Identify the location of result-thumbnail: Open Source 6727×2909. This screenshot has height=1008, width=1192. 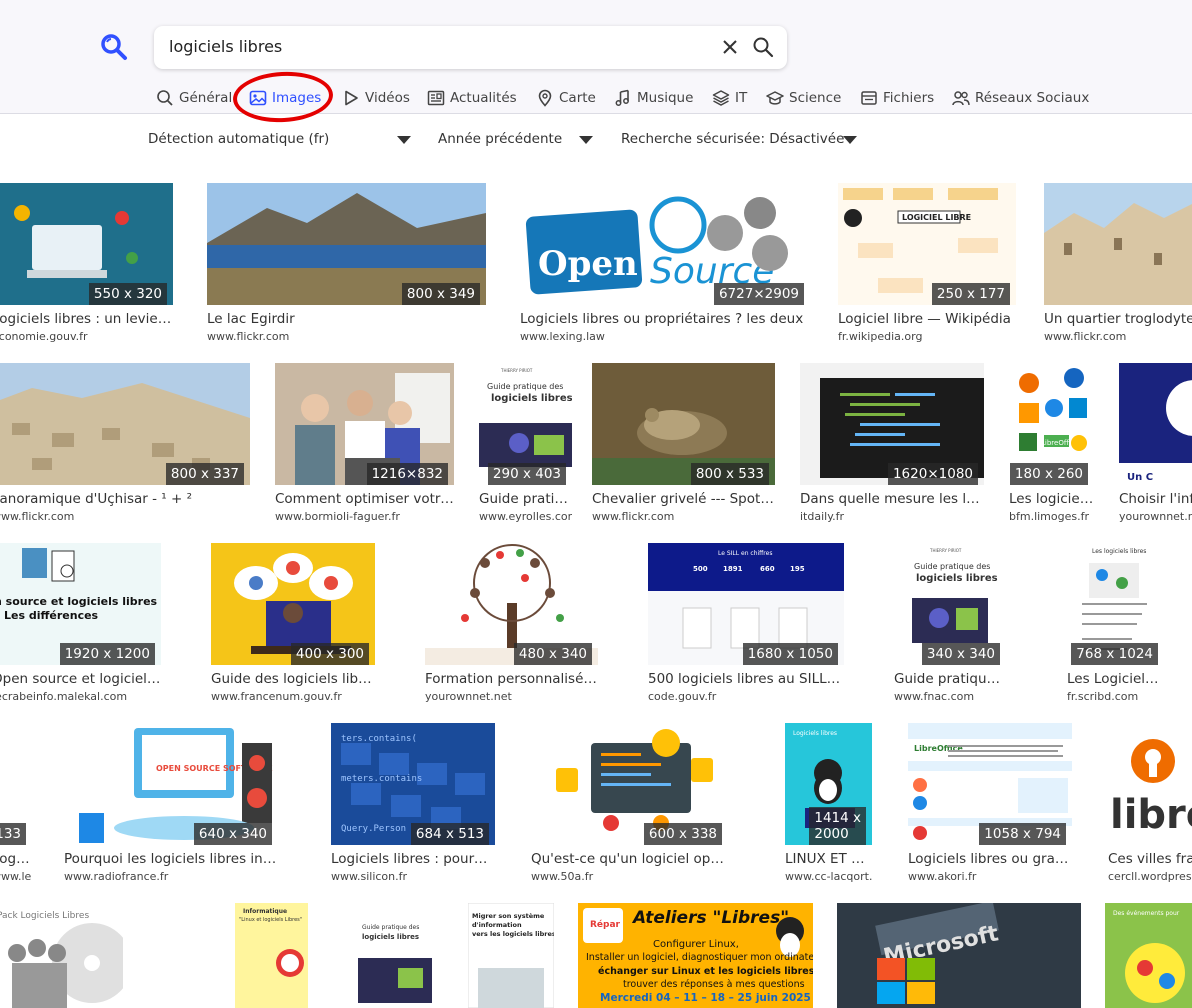
(665, 244).